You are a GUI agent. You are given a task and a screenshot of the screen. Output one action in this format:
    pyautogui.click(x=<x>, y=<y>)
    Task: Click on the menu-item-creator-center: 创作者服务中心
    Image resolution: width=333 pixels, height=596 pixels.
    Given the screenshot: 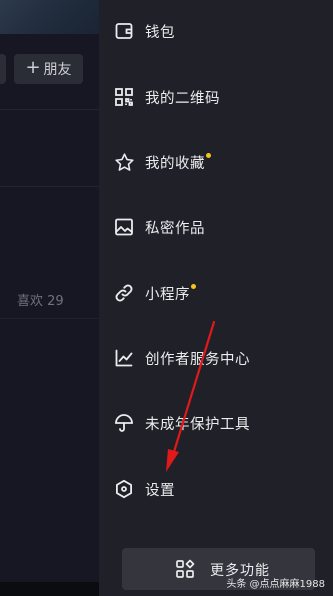 What is the action you would take?
    pyautogui.click(x=216, y=358)
    